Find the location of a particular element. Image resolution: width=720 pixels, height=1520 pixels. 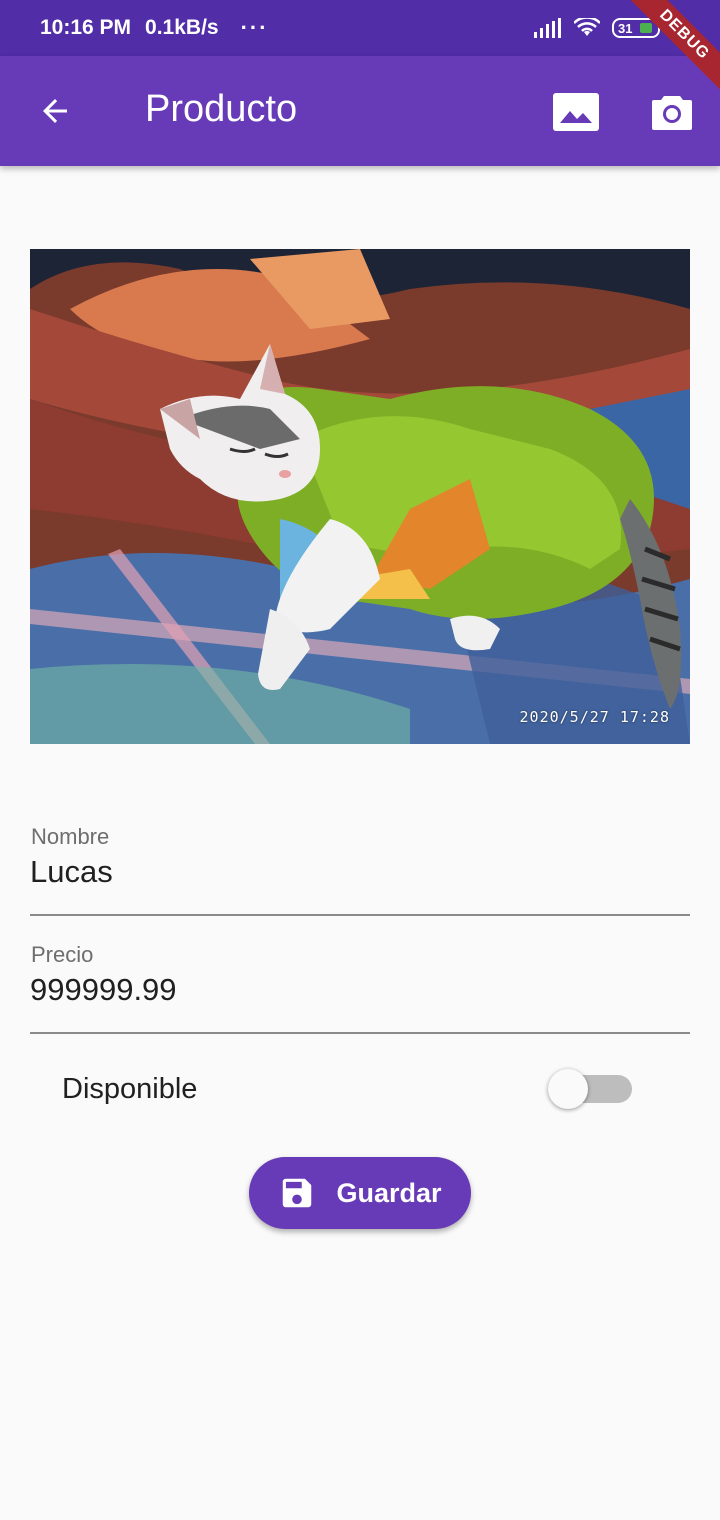

name-field: Nombre Lucas is located at coordinates (360, 868).